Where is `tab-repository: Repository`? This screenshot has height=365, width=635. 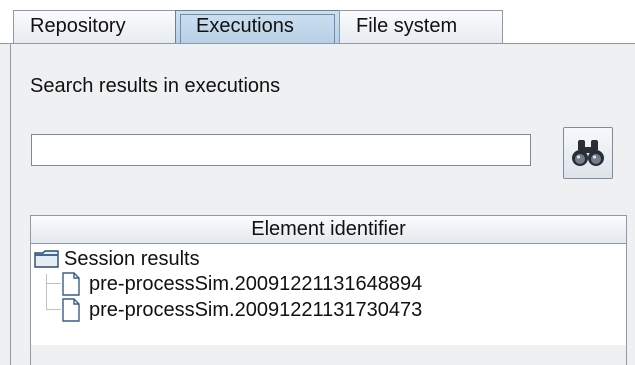
tab-repository: Repository is located at coordinates (94, 26).